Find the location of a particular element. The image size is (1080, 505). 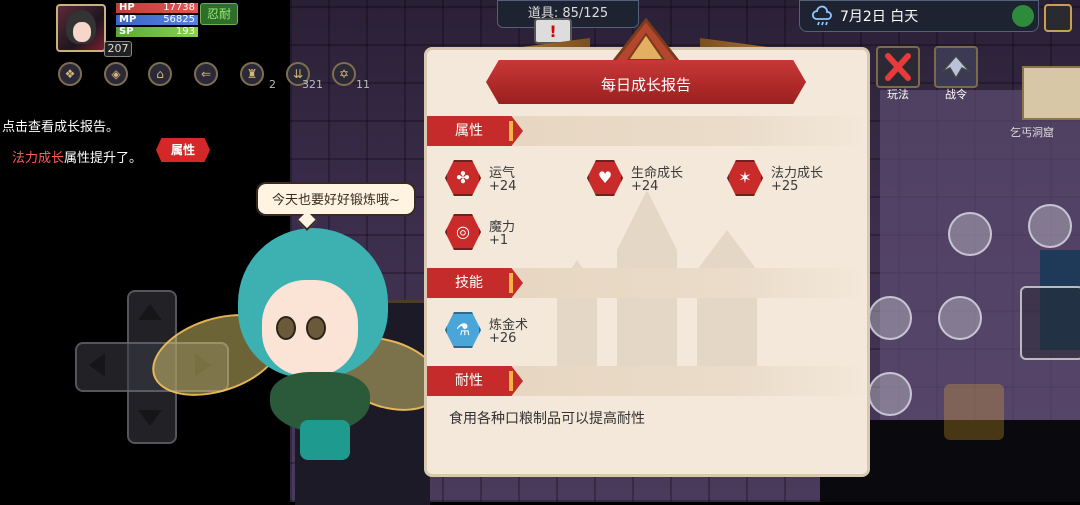

bow-weapon-icon is located at coordinates (1050, 323).